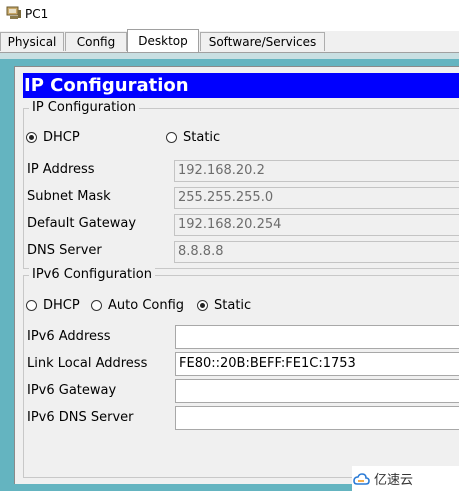  I want to click on ipv4-dhcp-label: DHCP, so click(61, 137).